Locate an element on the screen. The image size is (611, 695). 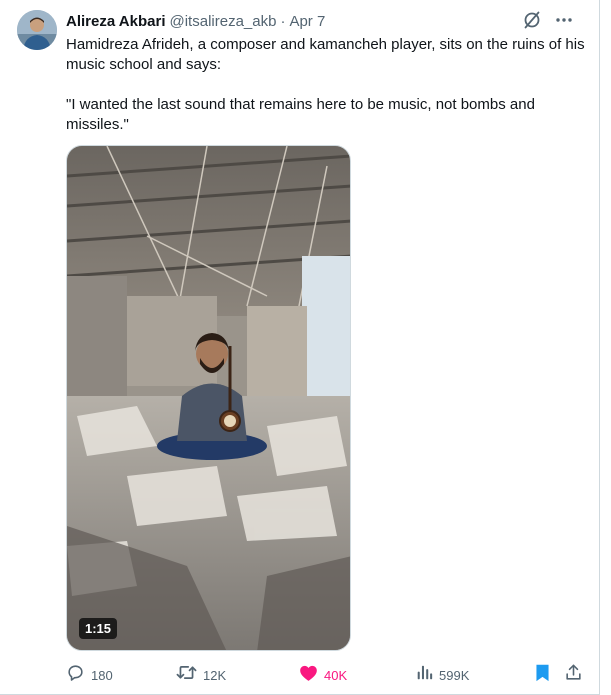
views-button: 599K is located at coordinates (442, 675).